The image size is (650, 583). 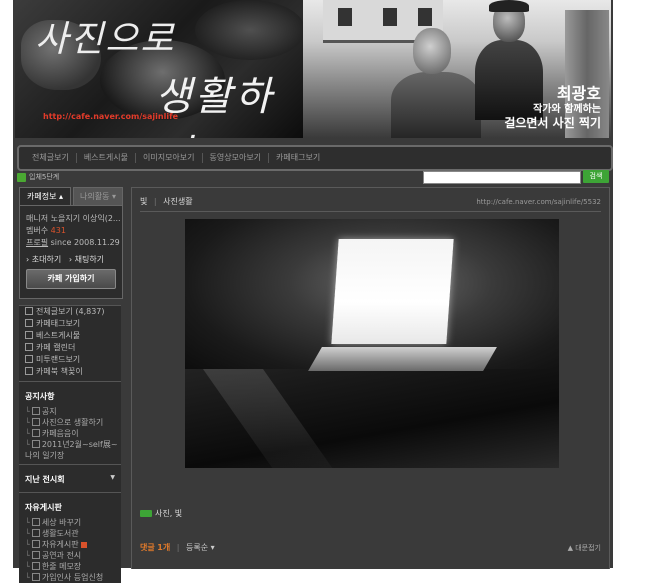 I want to click on fold-toggle: ▲ 대문접기, so click(x=584, y=548).